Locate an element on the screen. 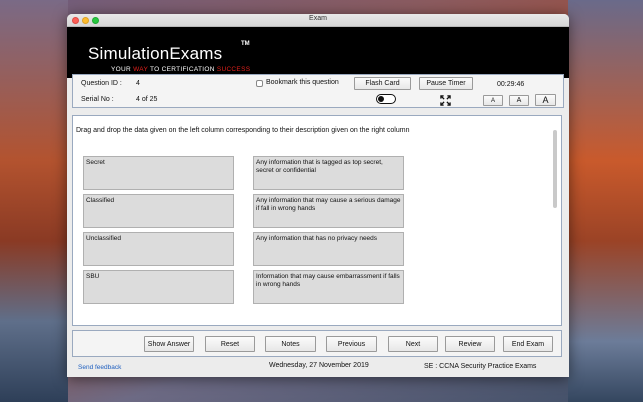  exam-timer: 00:29:46 is located at coordinates (511, 84).